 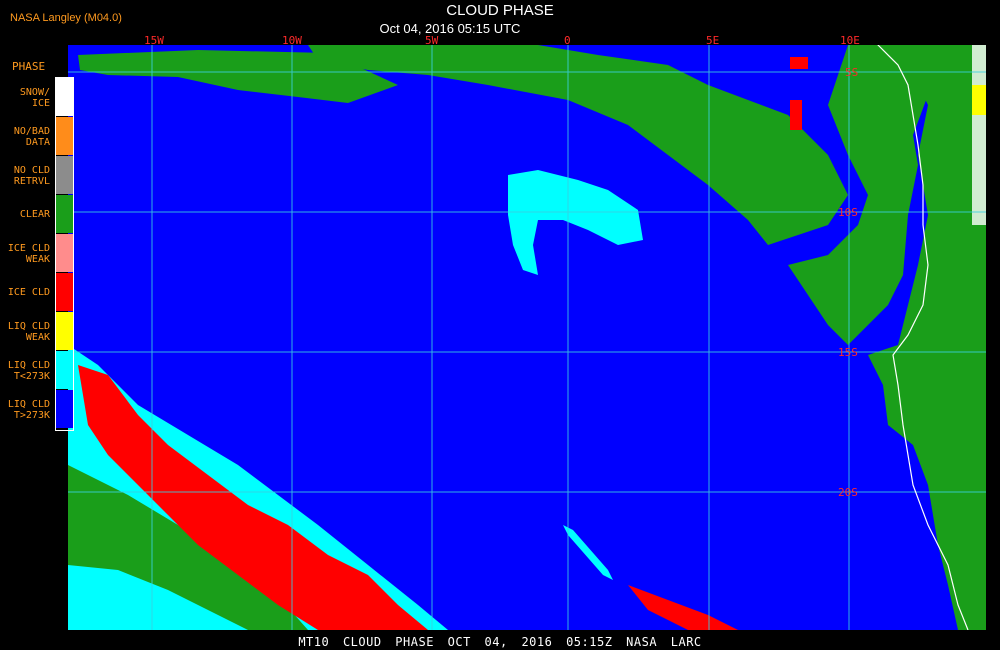 I want to click on ice-cloud-patch-ne, so click(x=799, y=63).